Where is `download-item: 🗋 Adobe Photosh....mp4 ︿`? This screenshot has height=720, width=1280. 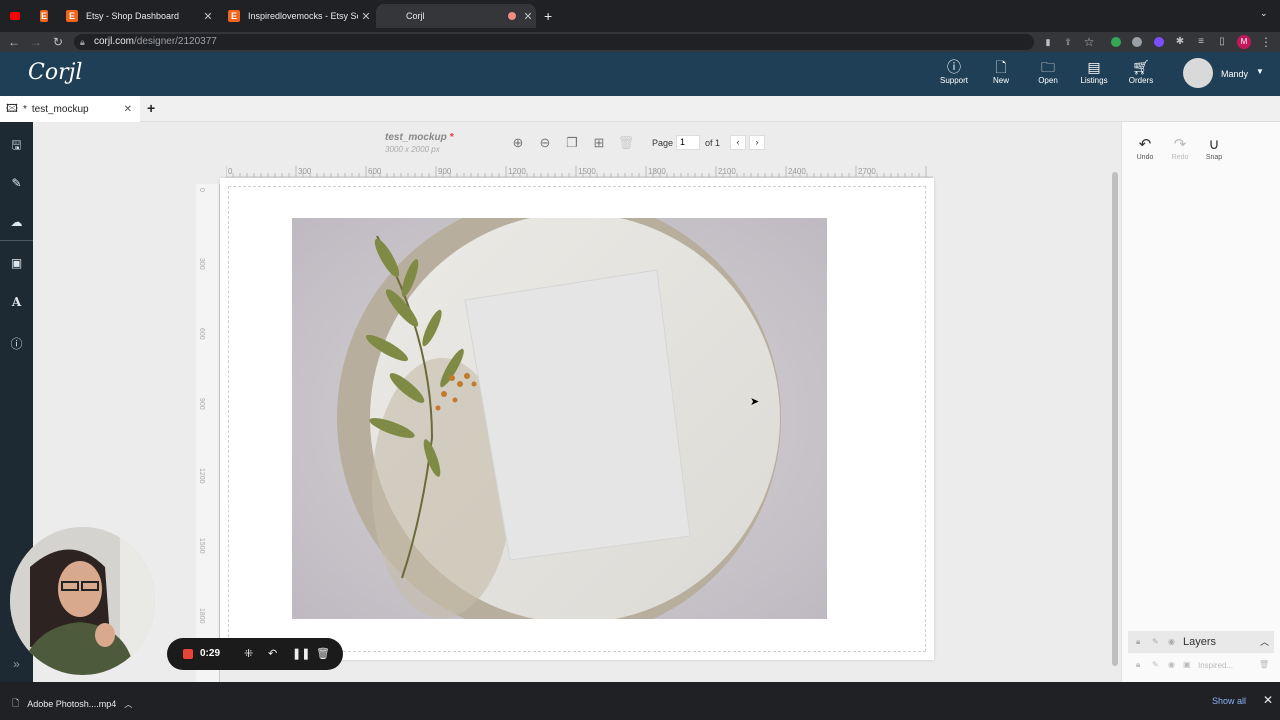 download-item: 🗋 Adobe Photosh....mp4 ︿ is located at coordinates (72, 704).